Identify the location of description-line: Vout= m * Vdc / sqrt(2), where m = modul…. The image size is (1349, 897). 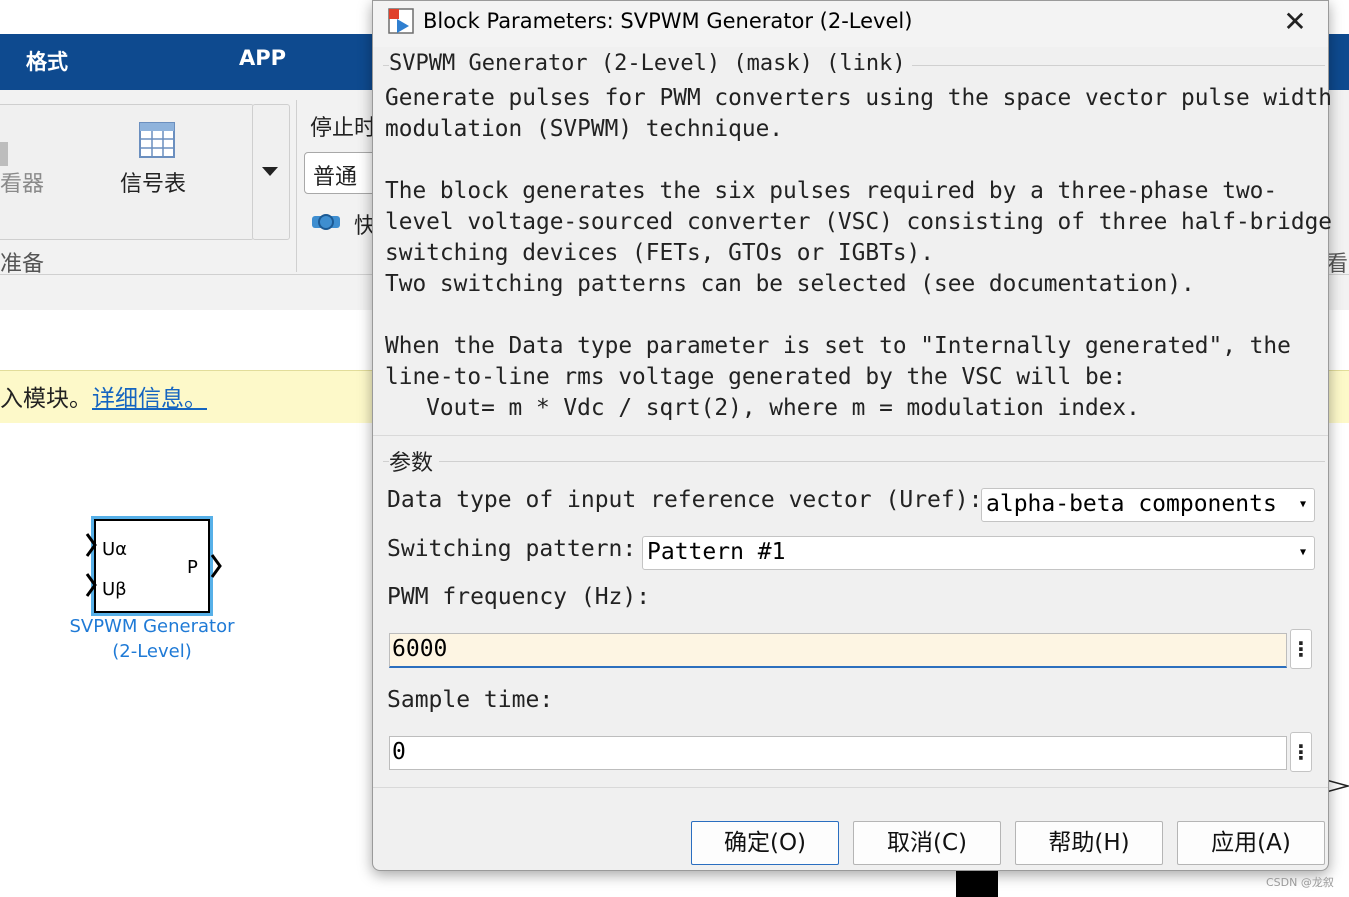
(762, 408).